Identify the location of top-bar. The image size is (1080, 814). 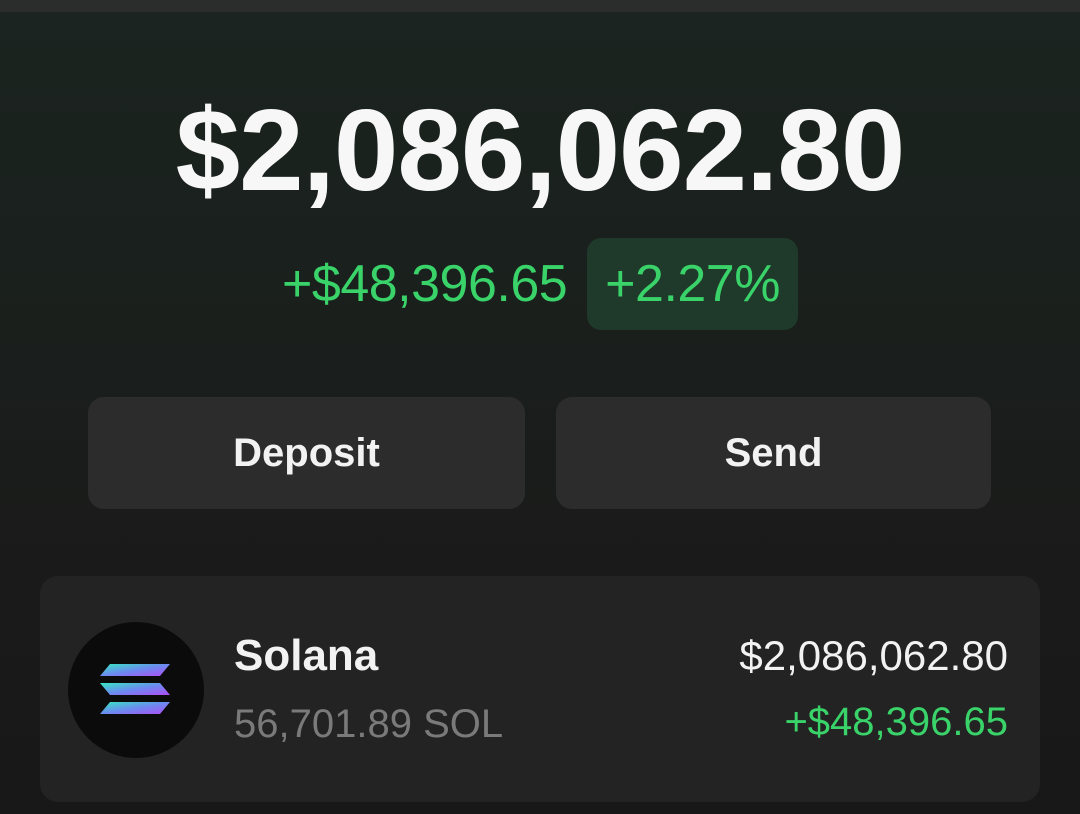
(540, 6).